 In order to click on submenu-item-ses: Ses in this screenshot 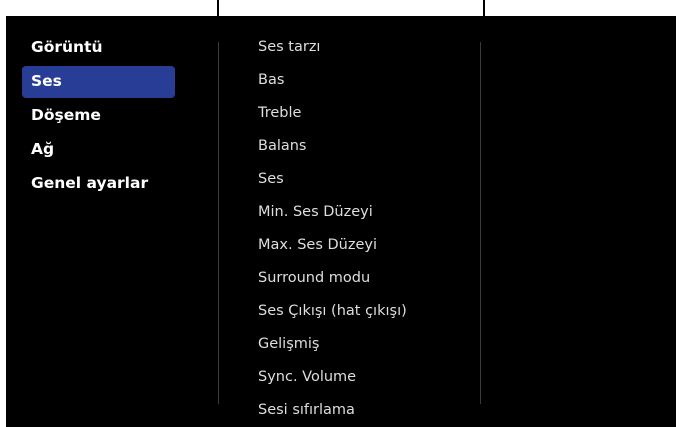, I will do `click(368, 180)`.